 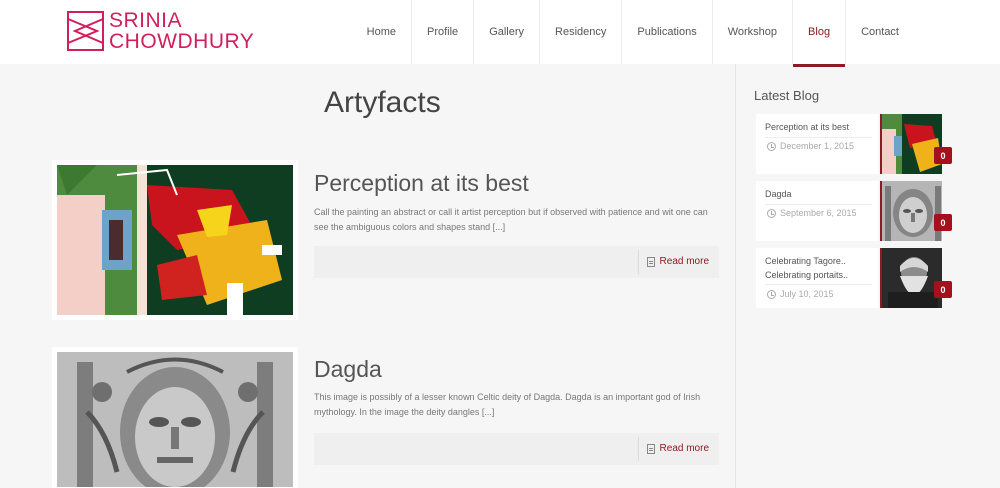 I want to click on latest-blog-item: Dagda September 6, 2015 0, so click(x=854, y=211).